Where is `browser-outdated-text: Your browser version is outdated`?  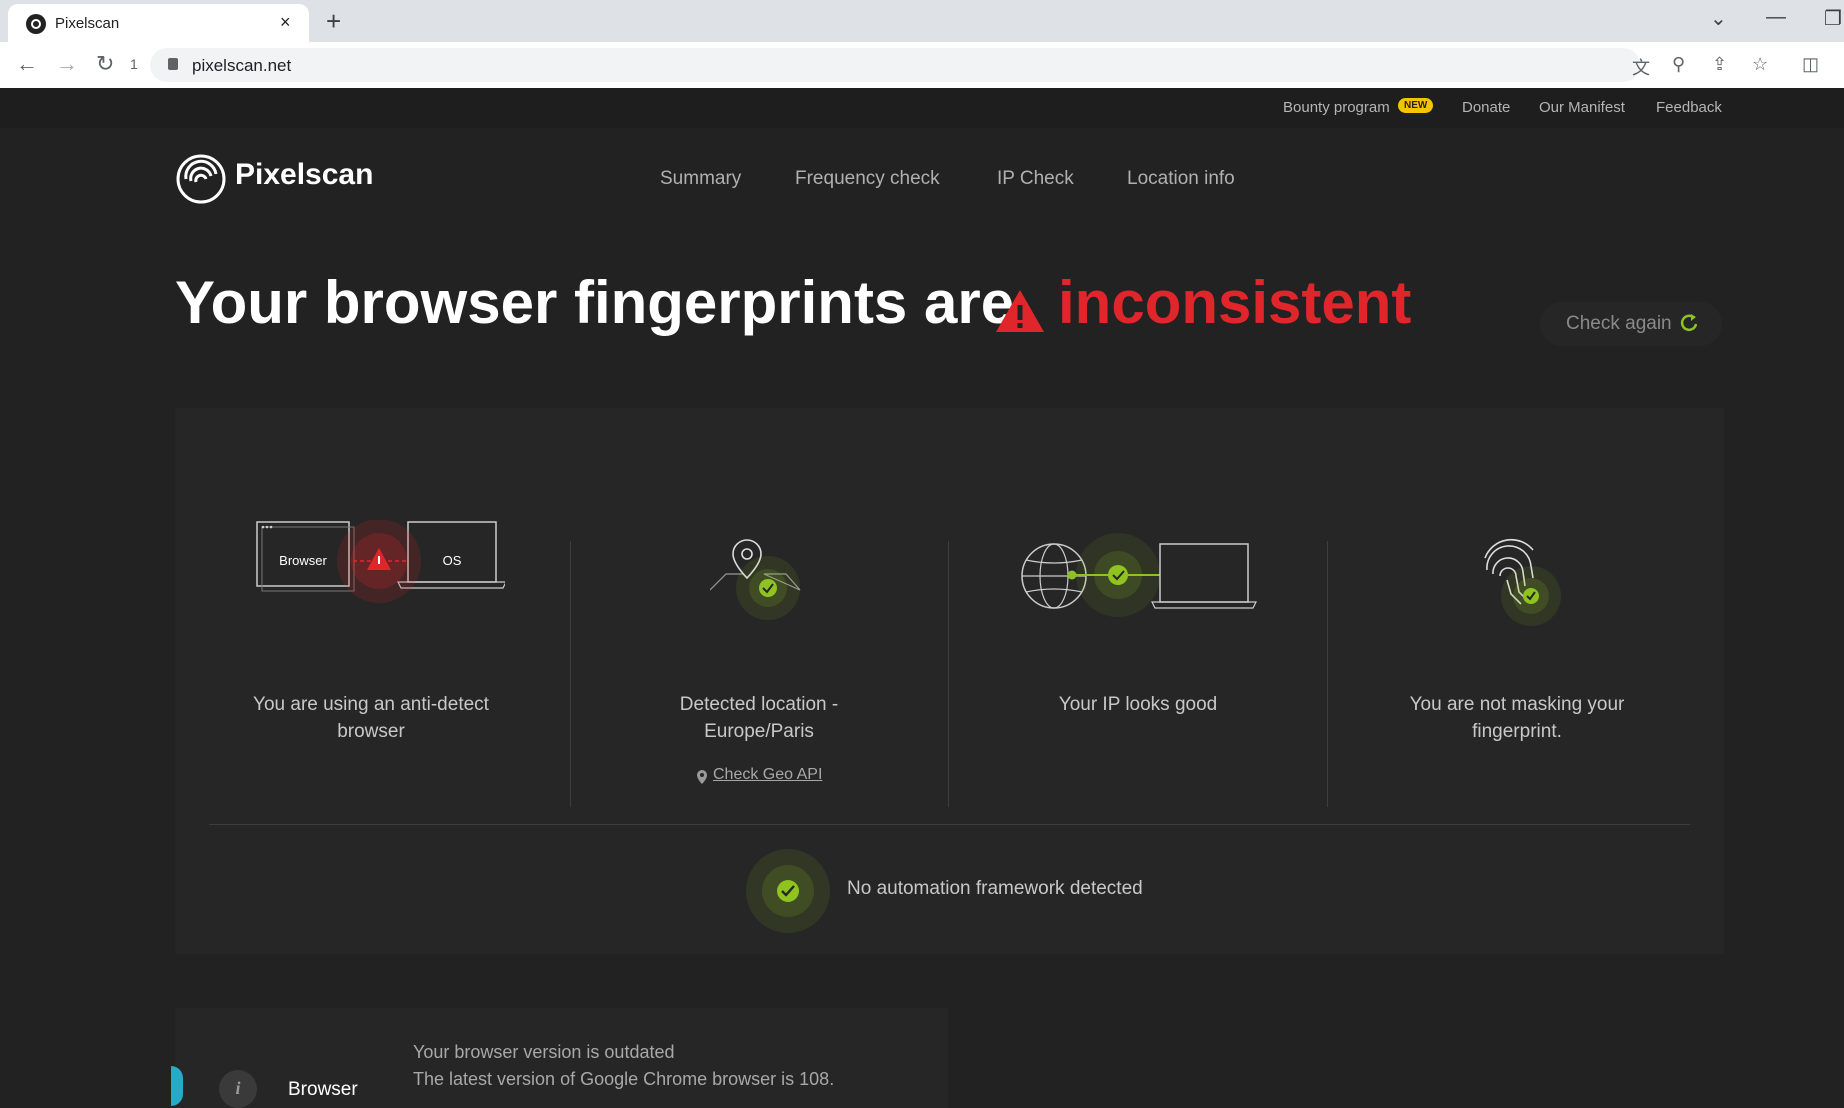
browser-outdated-text: Your browser version is outdated is located at coordinates (544, 1052).